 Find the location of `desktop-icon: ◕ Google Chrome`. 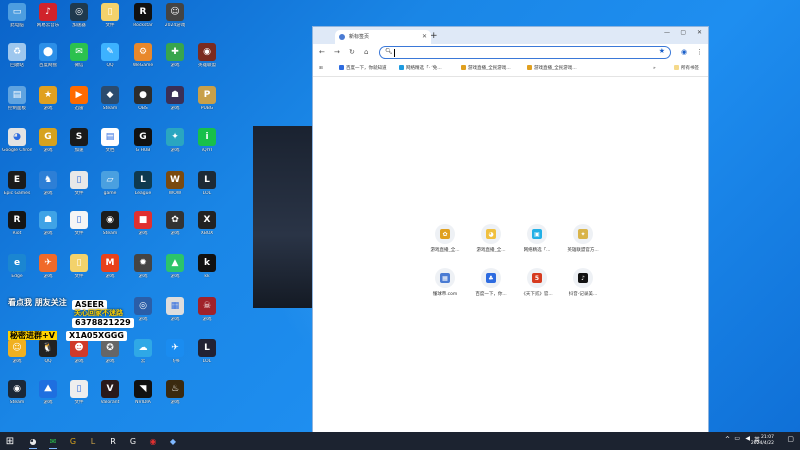

desktop-icon: ◕ Google Chrome is located at coordinates (17, 145).